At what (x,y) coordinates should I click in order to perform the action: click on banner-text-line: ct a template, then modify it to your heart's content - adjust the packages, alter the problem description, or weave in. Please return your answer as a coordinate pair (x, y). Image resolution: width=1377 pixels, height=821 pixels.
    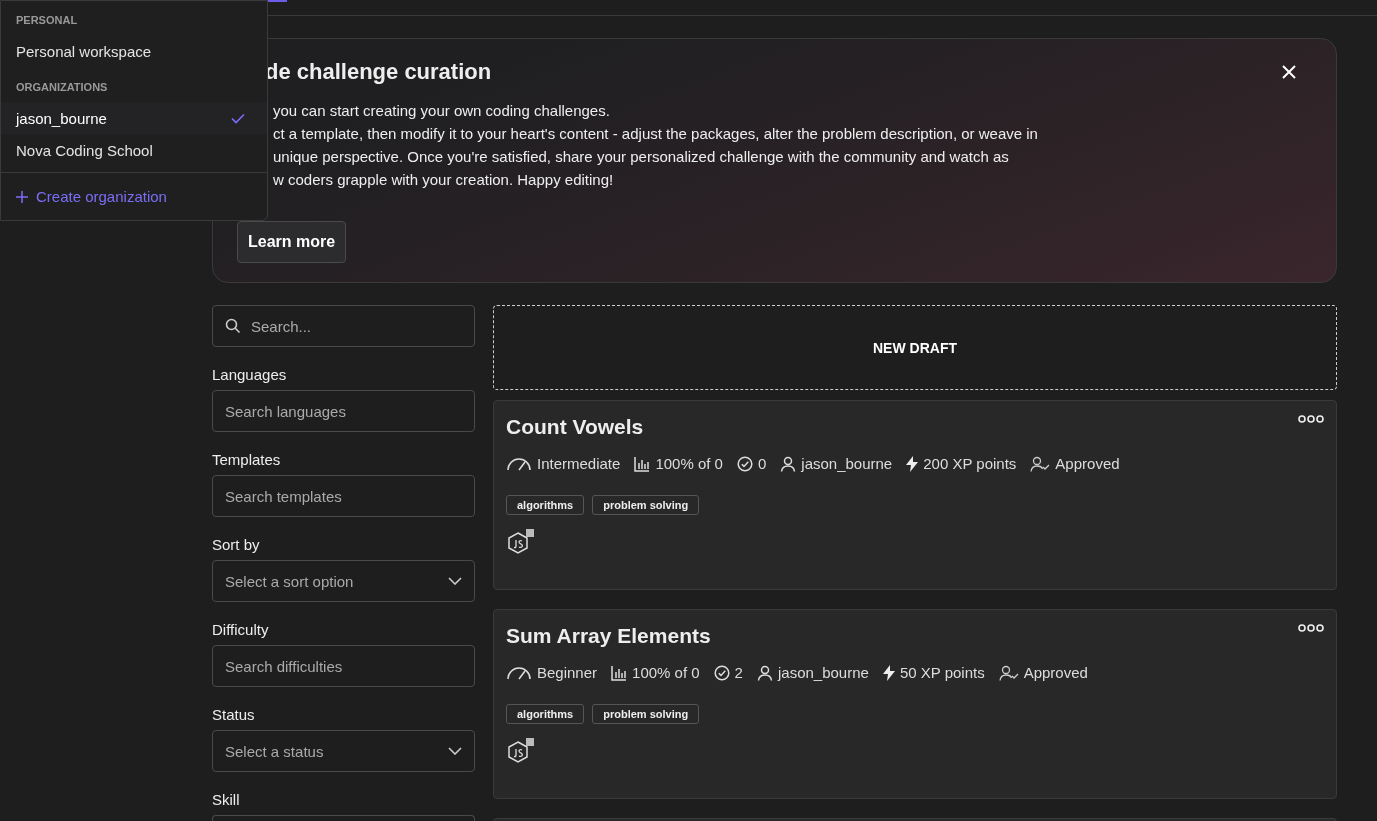
    Looking at the image, I should click on (656, 134).